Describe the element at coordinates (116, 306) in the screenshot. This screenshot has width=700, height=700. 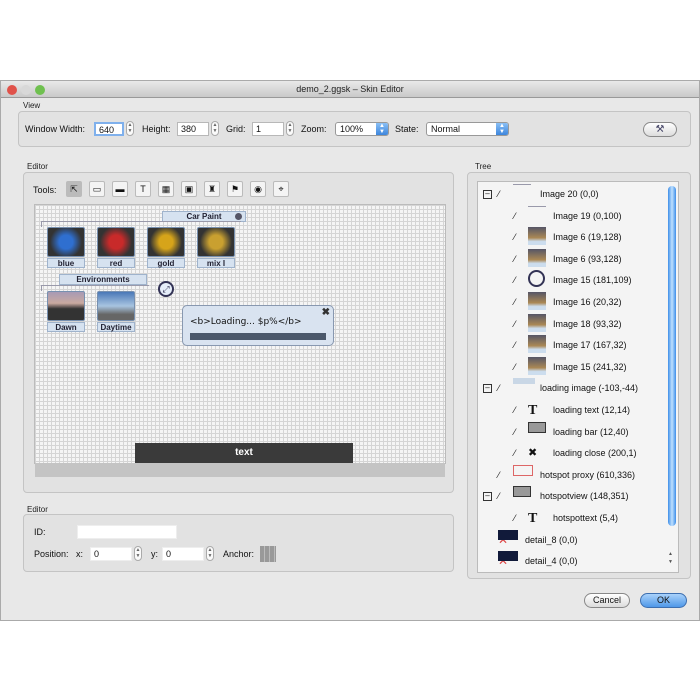
I see `environment-1-thumbnail` at that location.